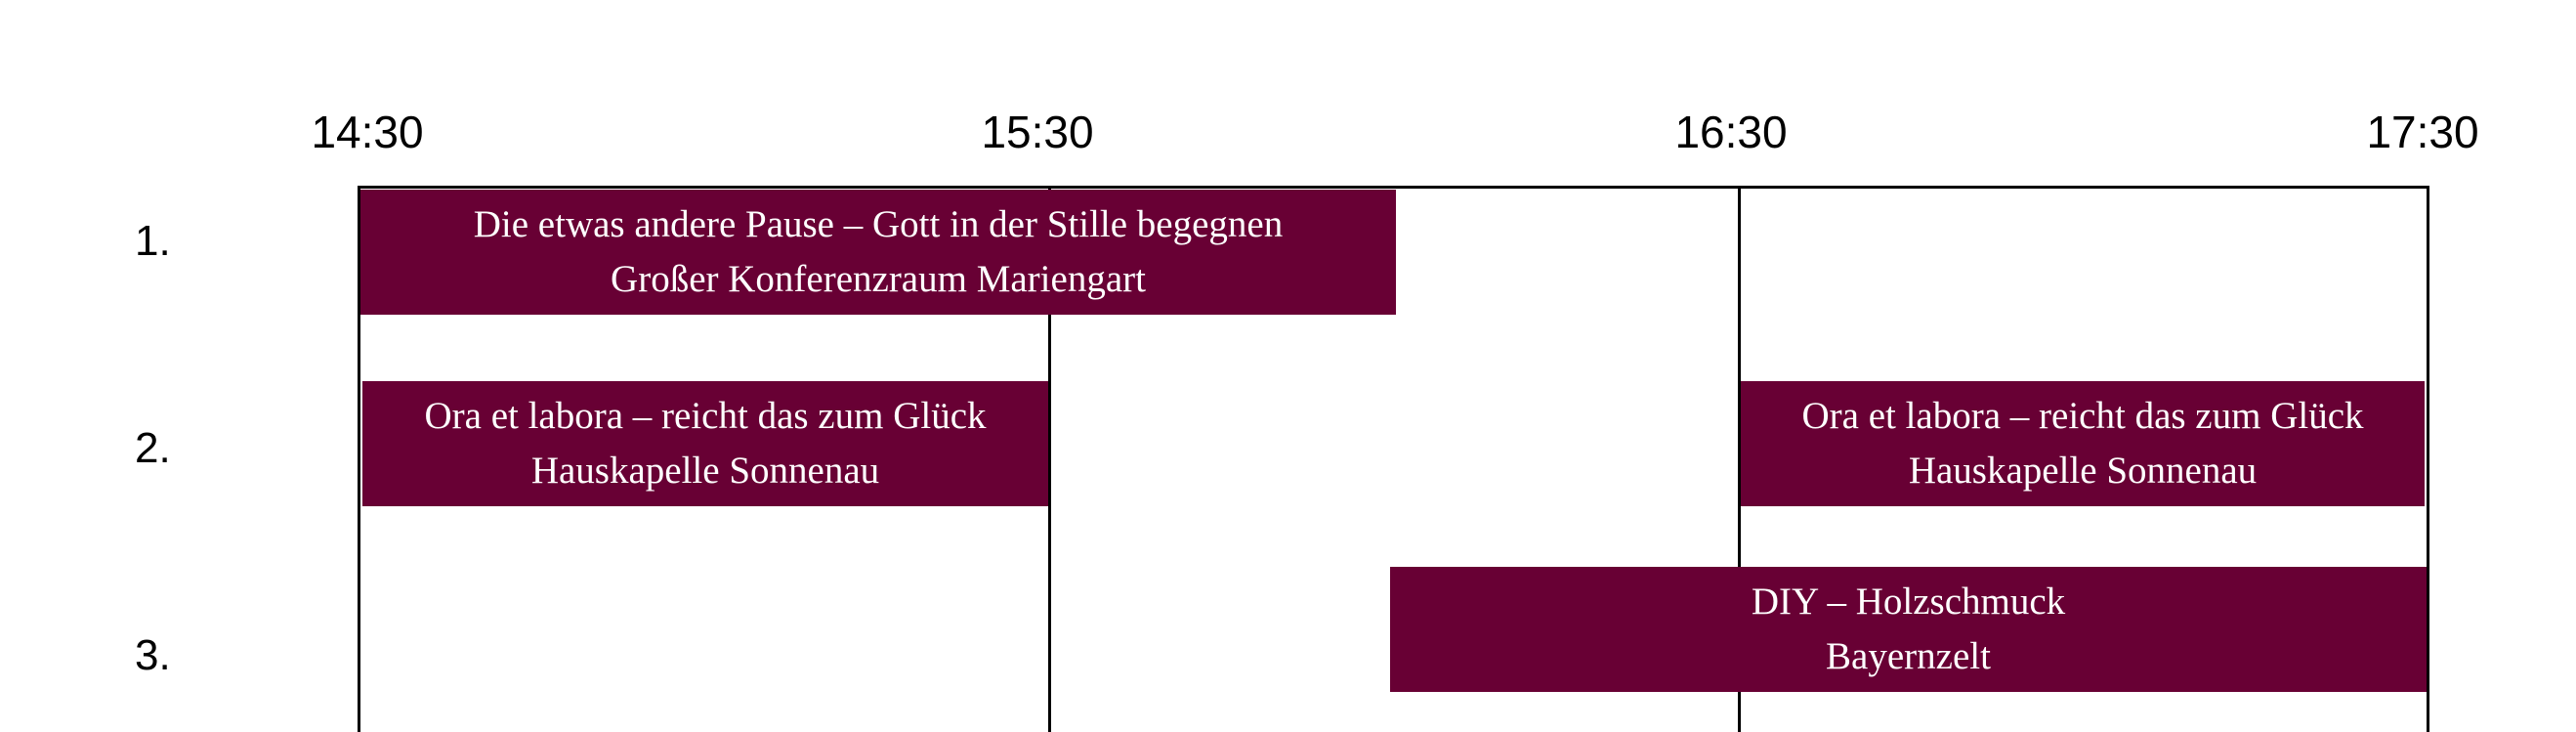  I want to click on time-label-1730: 17:30, so click(2422, 132).